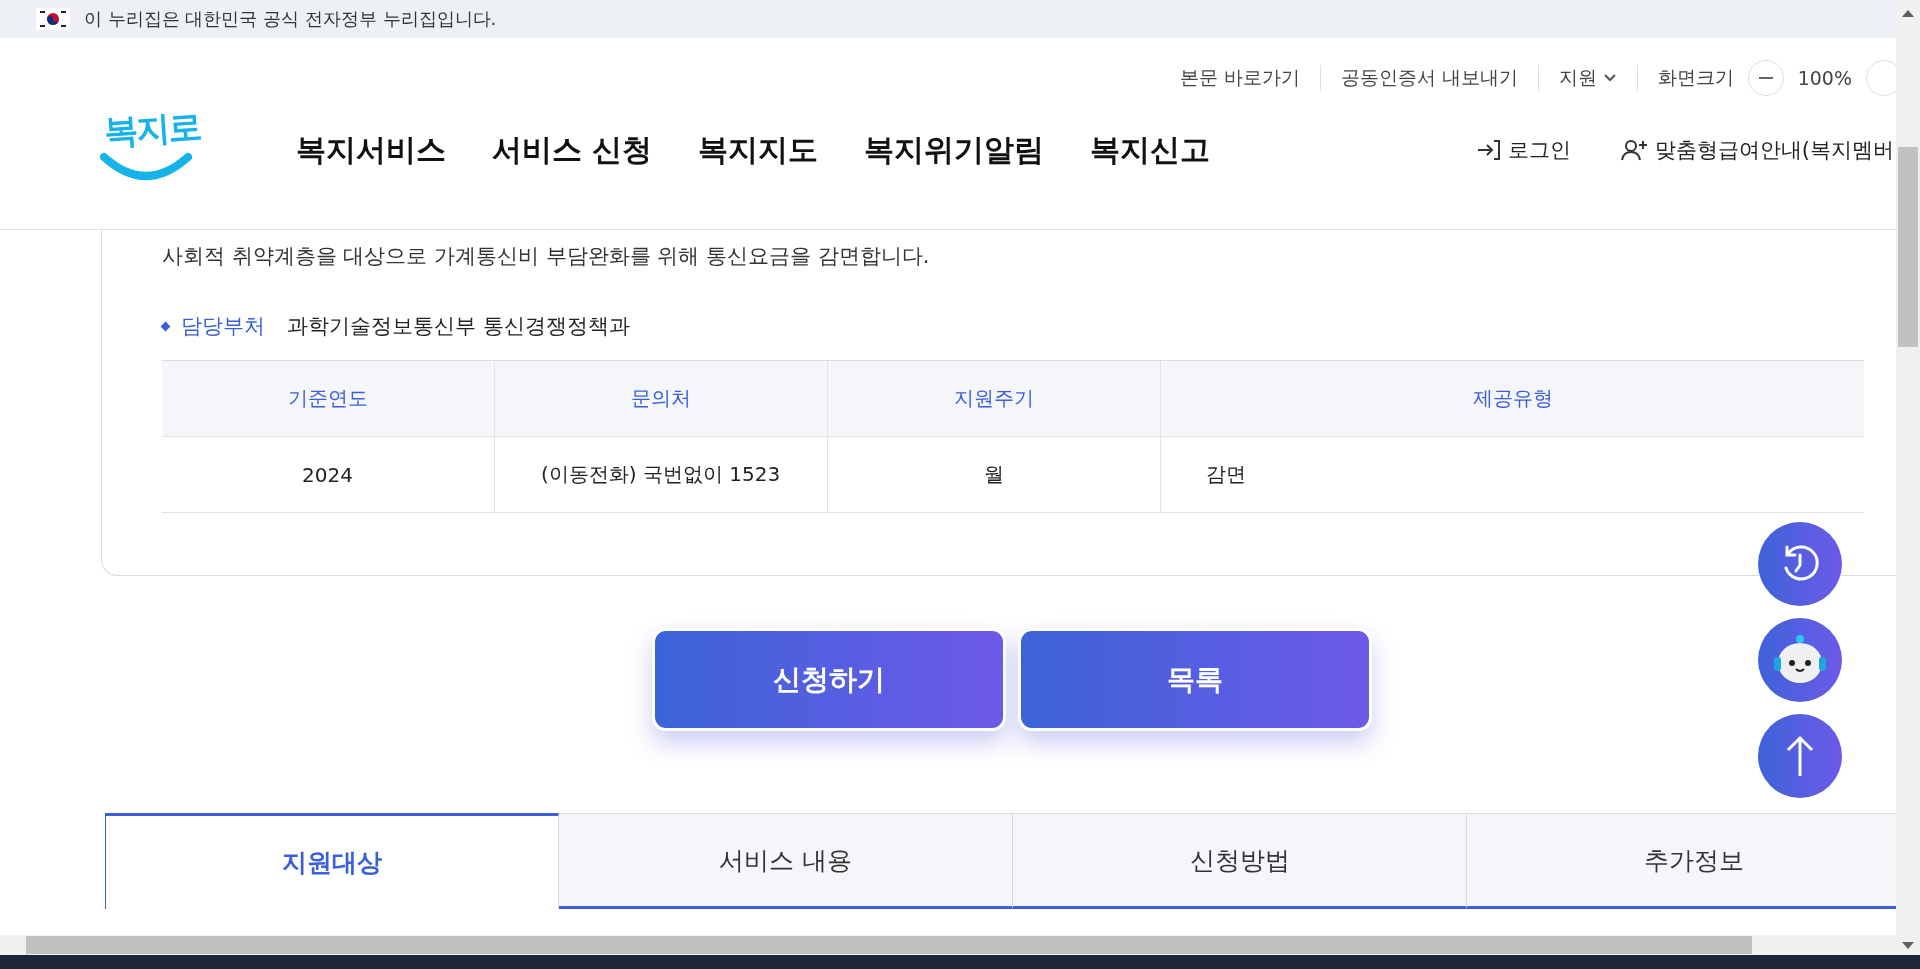 The width and height of the screenshot is (1920, 969). Describe the element at coordinates (1488, 150) in the screenshot. I see `login-icon` at that location.